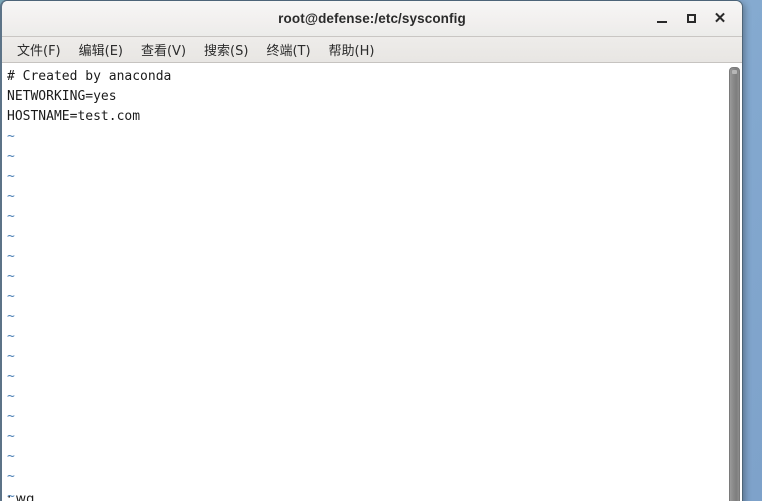 This screenshot has height=501, width=762. I want to click on maximize-icon, so click(691, 18).